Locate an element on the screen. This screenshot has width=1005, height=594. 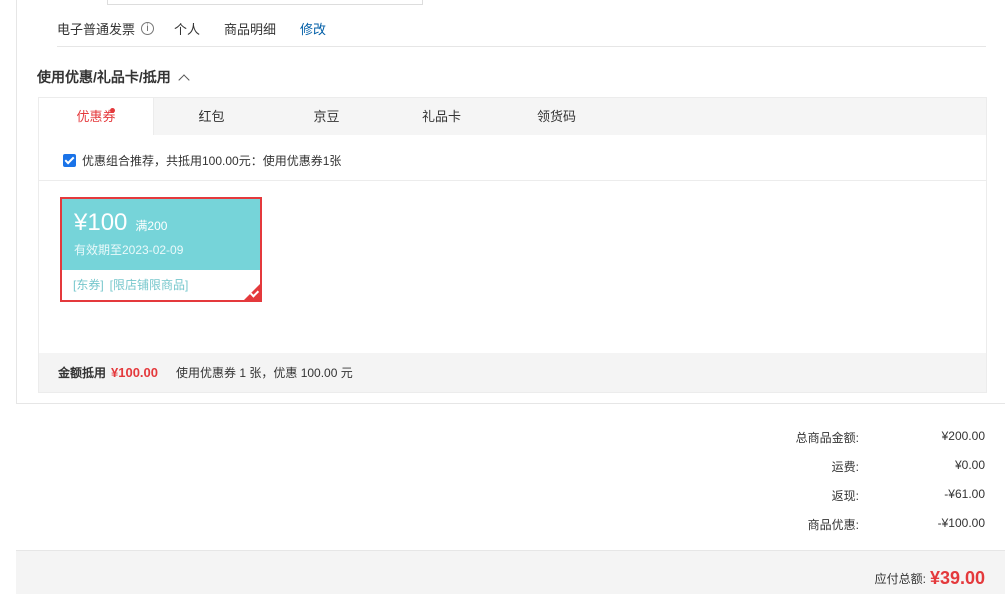
cashback-row: 返现: -¥61.00 is located at coordinates (862, 495).